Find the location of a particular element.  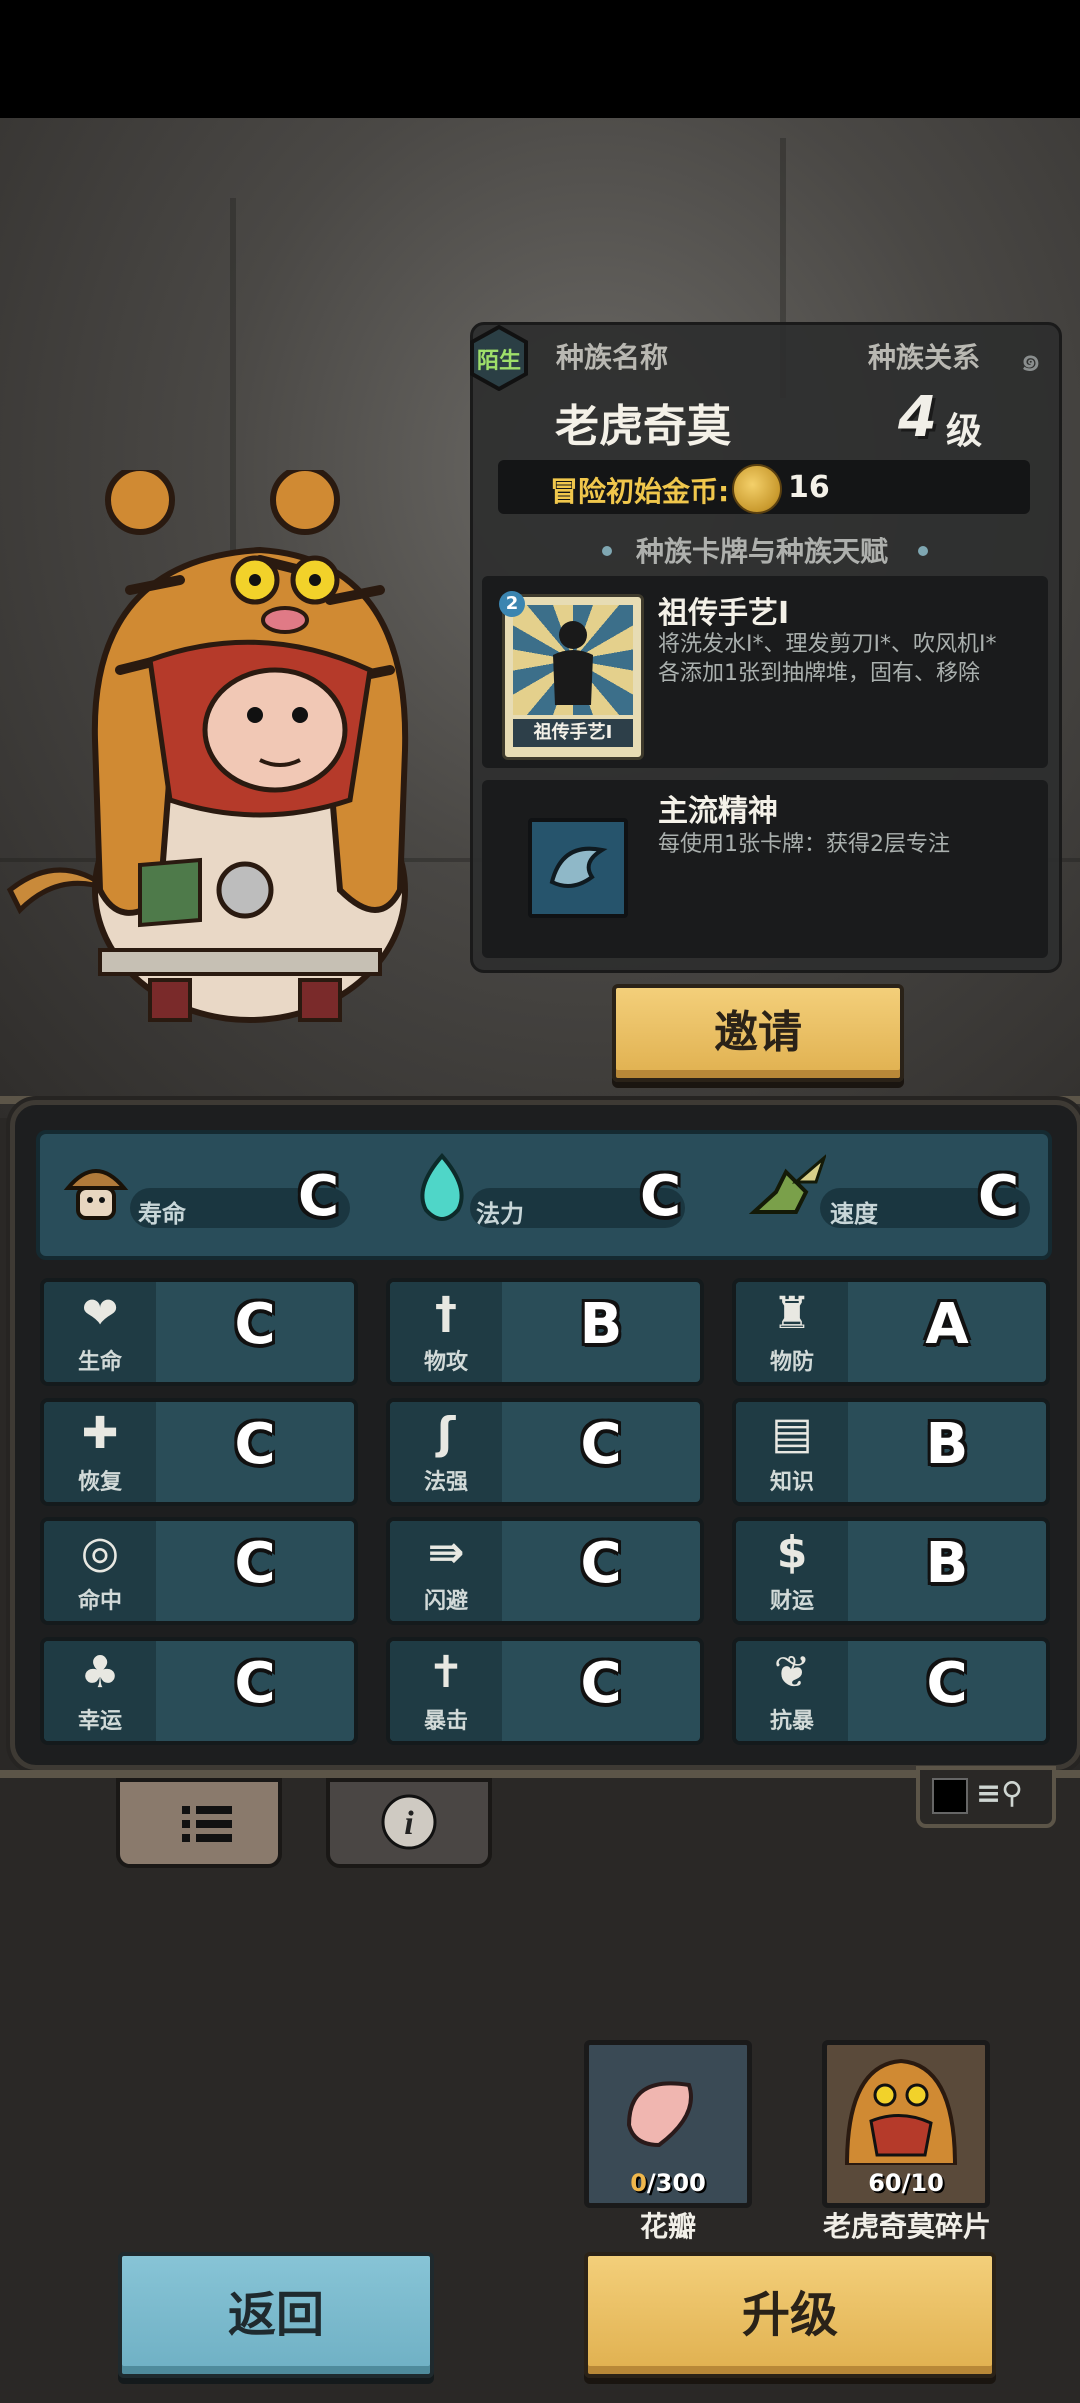

stat-label: 物防 is located at coordinates (791, 1362).